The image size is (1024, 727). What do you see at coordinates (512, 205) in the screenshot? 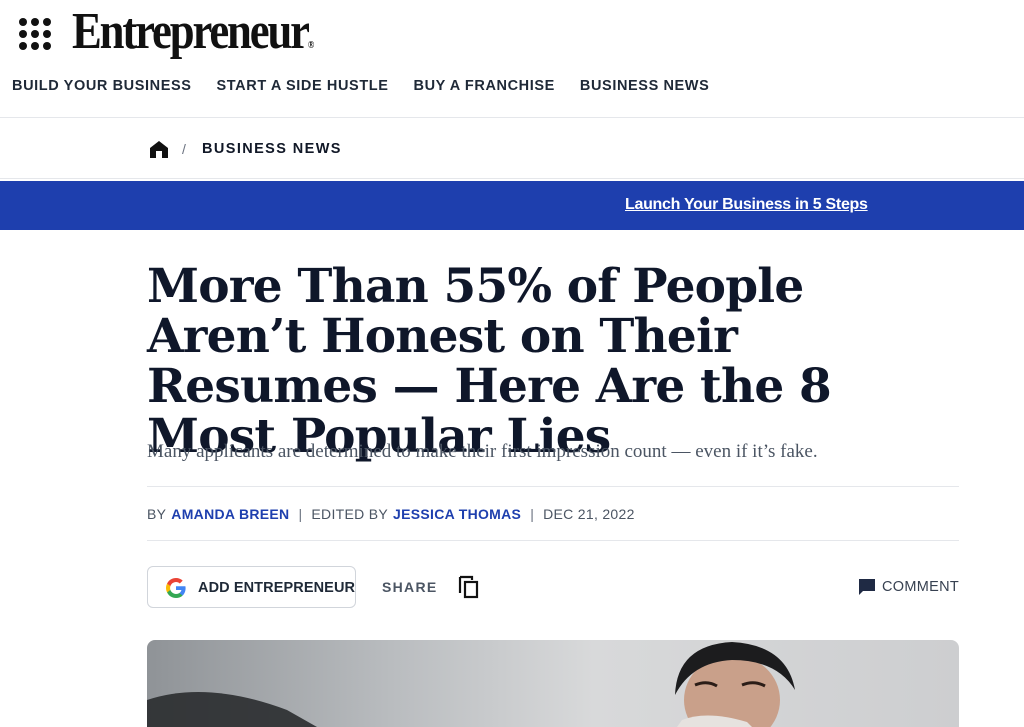
I see `promo-banner: Launch Your Business in 5 Steps` at bounding box center [512, 205].